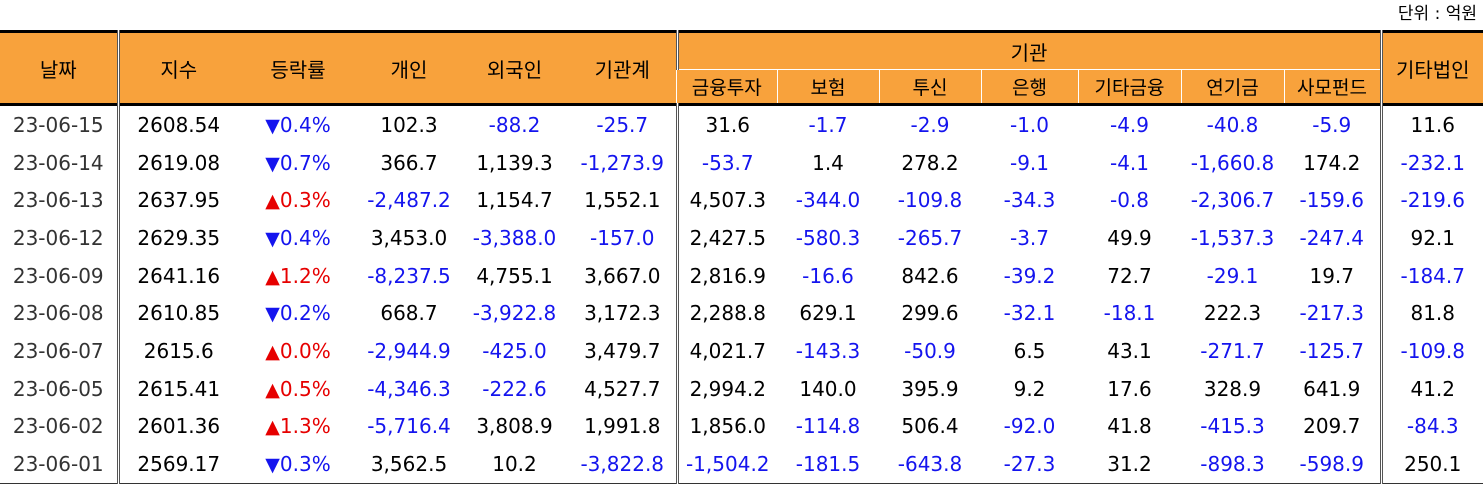  Describe the element at coordinates (60, 351) in the screenshot. I see `cell-date: 23-06-07` at that location.